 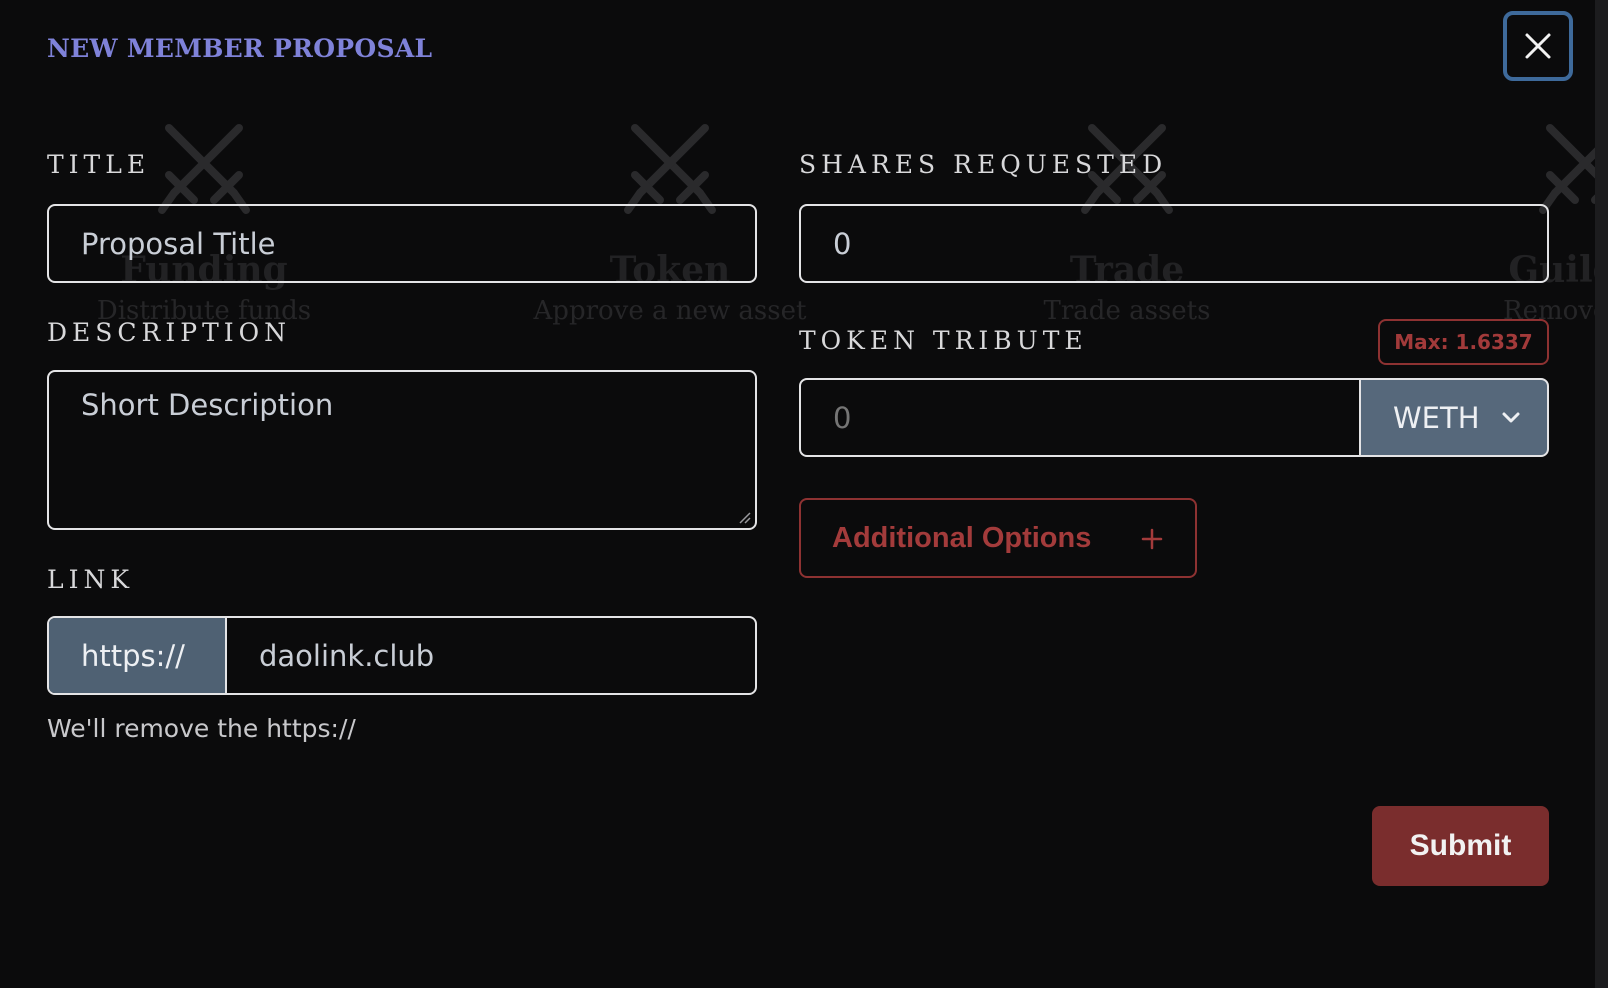 What do you see at coordinates (943, 340) in the screenshot?
I see `token-tribute-label: TOKEN TRIBUTE` at bounding box center [943, 340].